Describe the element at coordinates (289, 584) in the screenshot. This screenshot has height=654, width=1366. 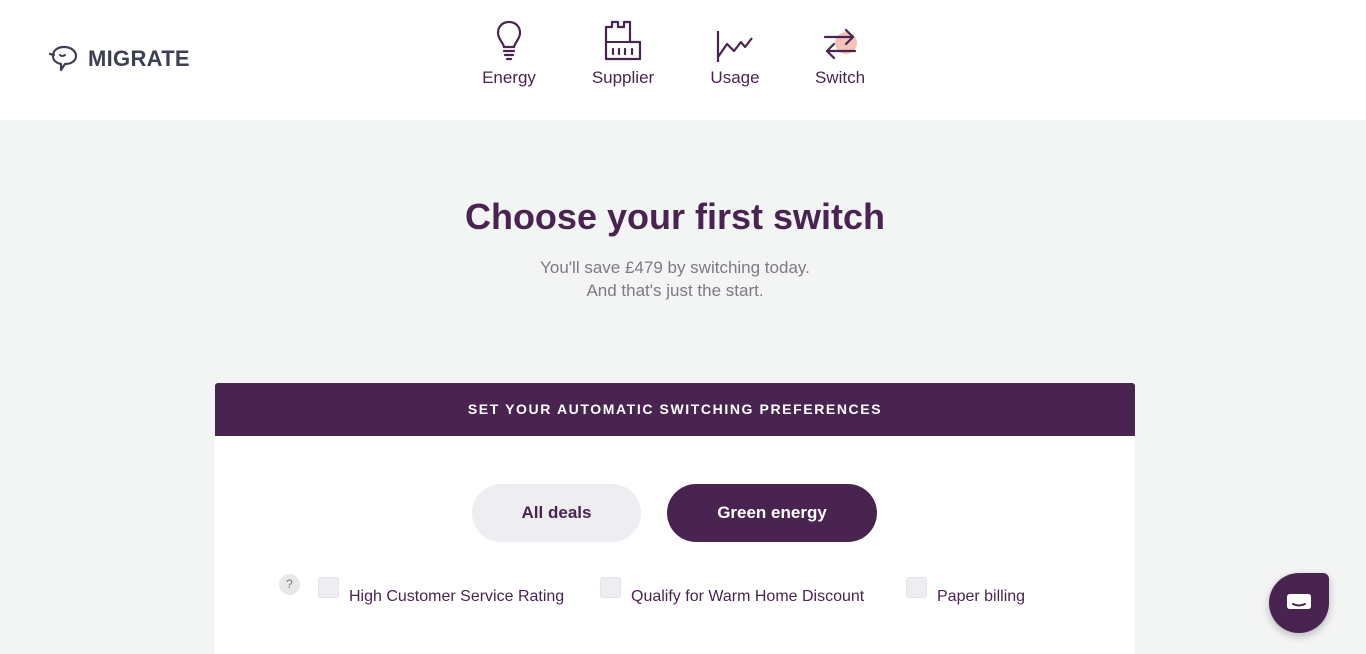
I see `help-icon: ?` at that location.